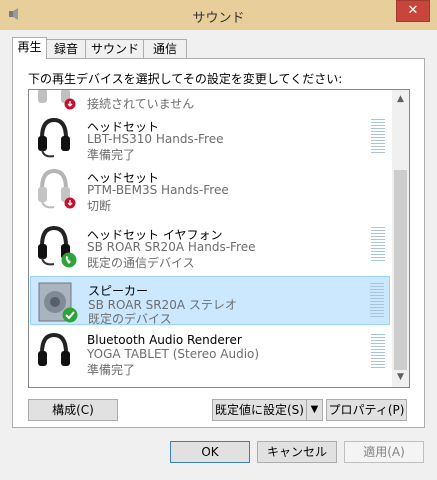 Image resolution: width=437 pixels, height=480 pixels. Describe the element at coordinates (165, 48) in the screenshot. I see `tab-communications: 通信` at that location.